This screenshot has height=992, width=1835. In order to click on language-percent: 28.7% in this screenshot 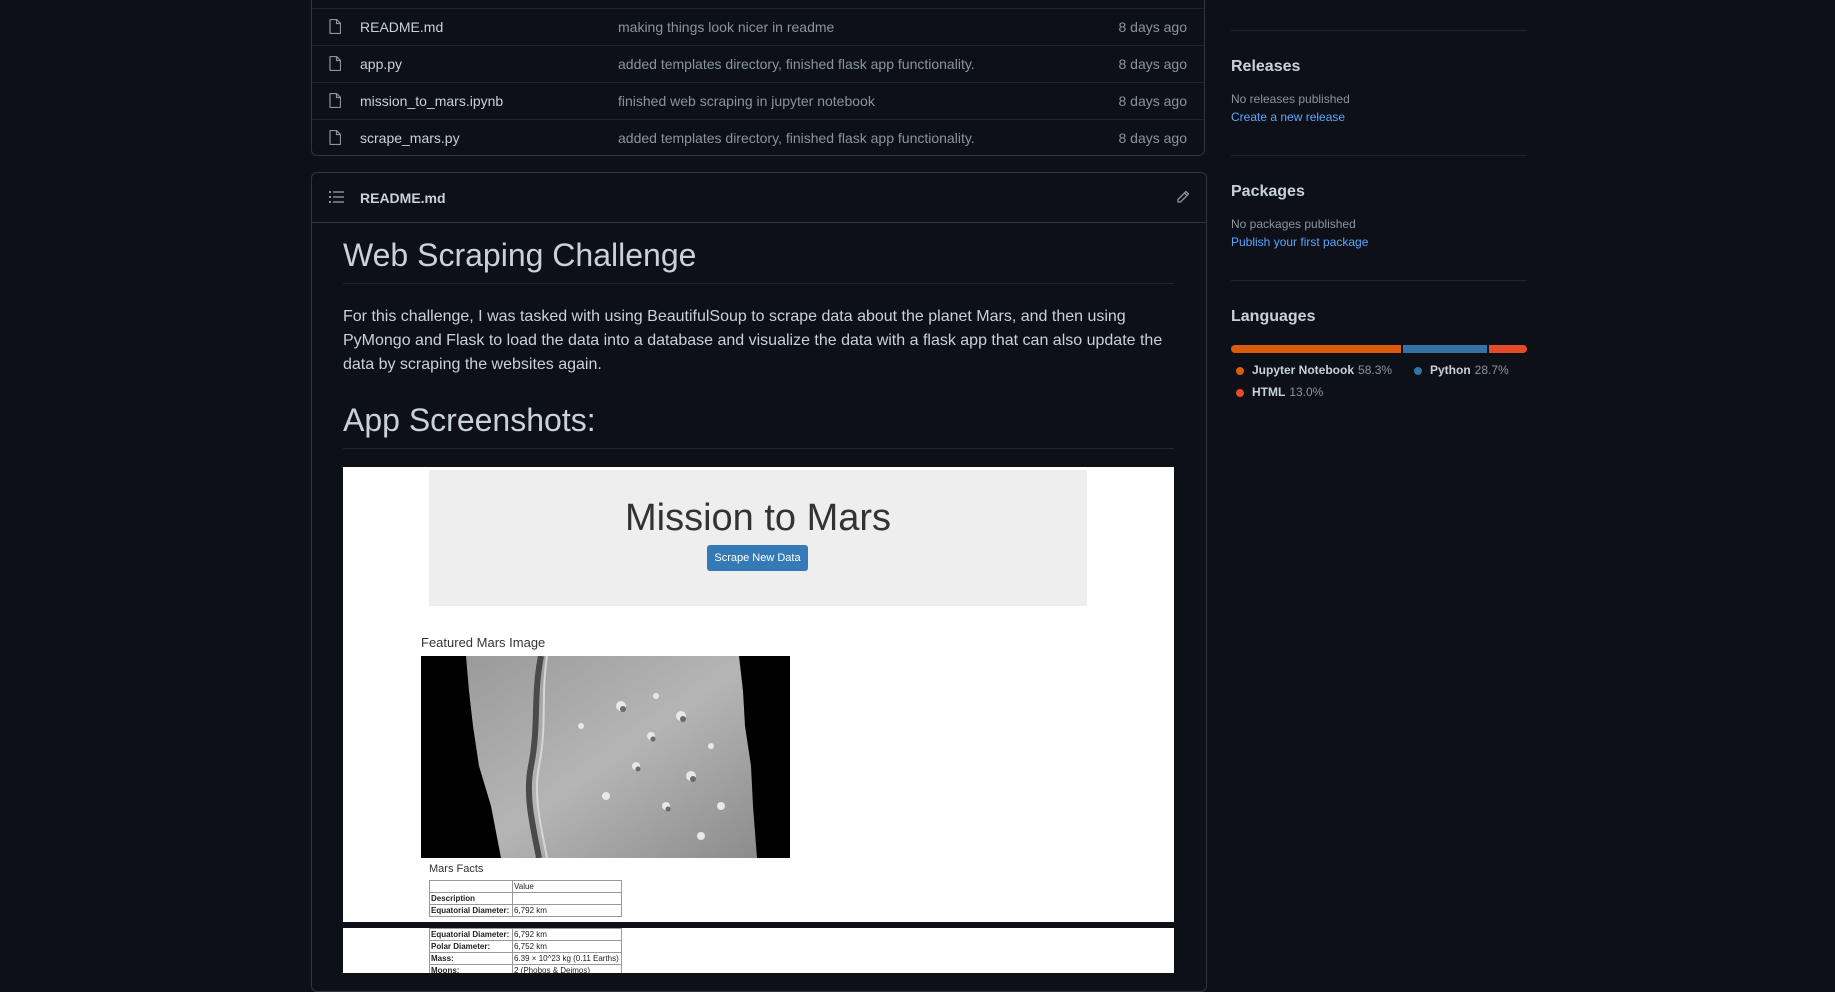, I will do `click(1491, 370)`.